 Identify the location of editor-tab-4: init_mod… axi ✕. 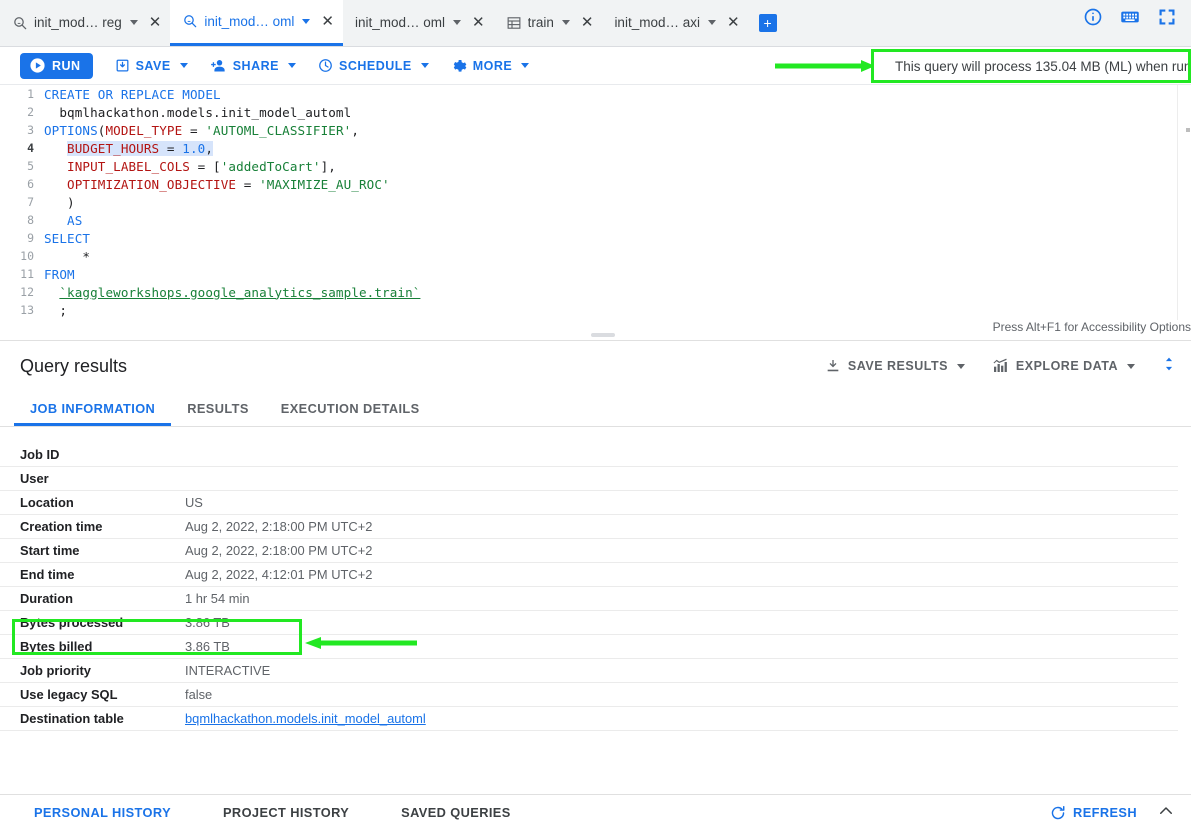
(675, 23).